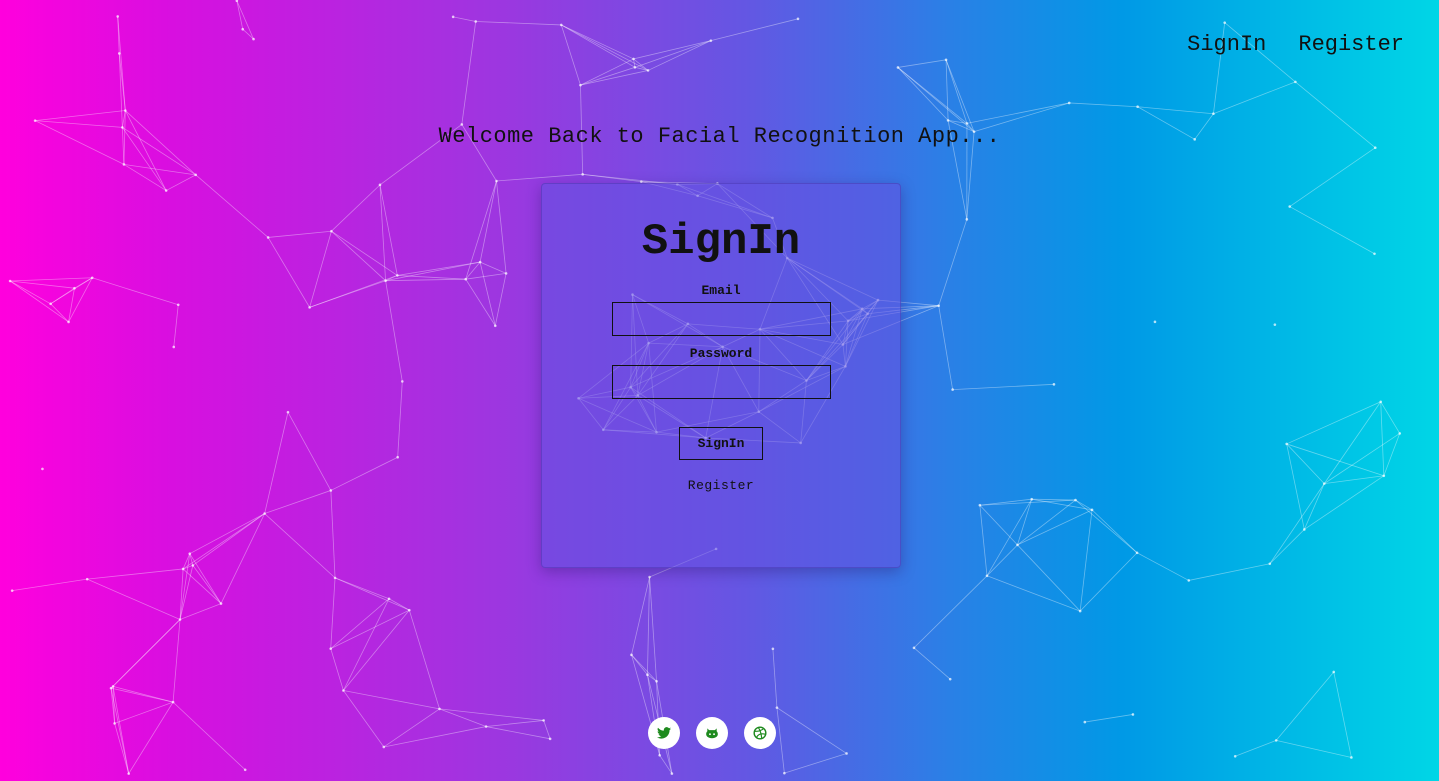 The height and width of the screenshot is (781, 1439). Describe the element at coordinates (721, 443) in the screenshot. I see `signin-button: SignIn` at that location.